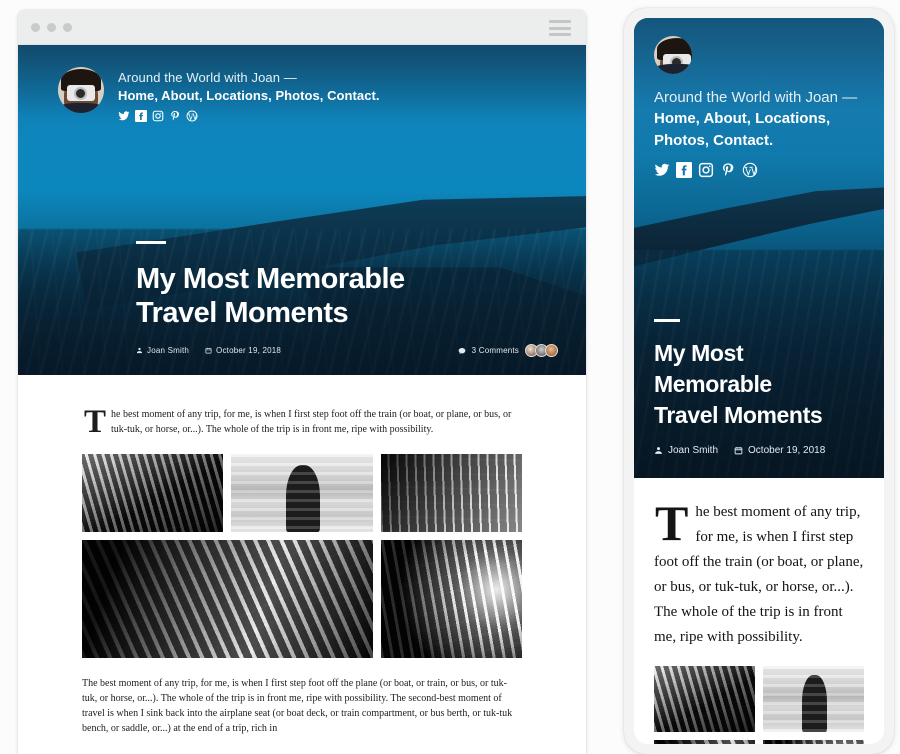 This screenshot has height=754, width=900. What do you see at coordinates (541, 350) in the screenshot?
I see `commenter-avatars` at bounding box center [541, 350].